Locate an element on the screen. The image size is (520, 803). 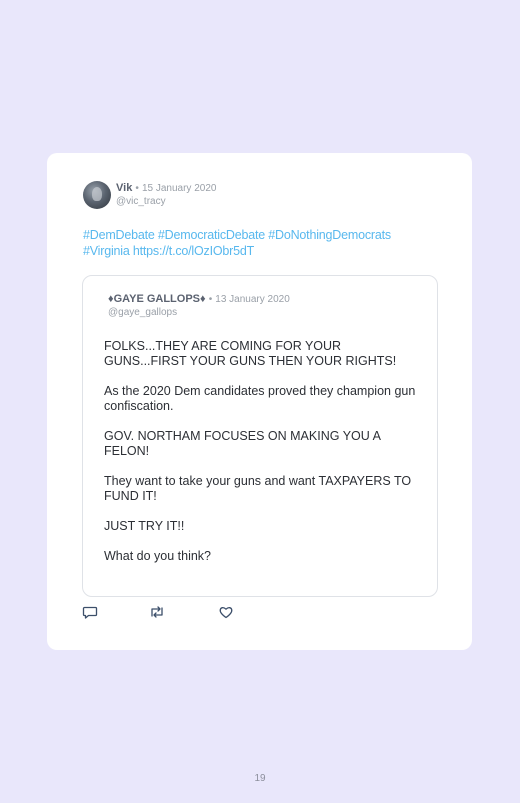
retweet-icon is located at coordinates (157, 612).